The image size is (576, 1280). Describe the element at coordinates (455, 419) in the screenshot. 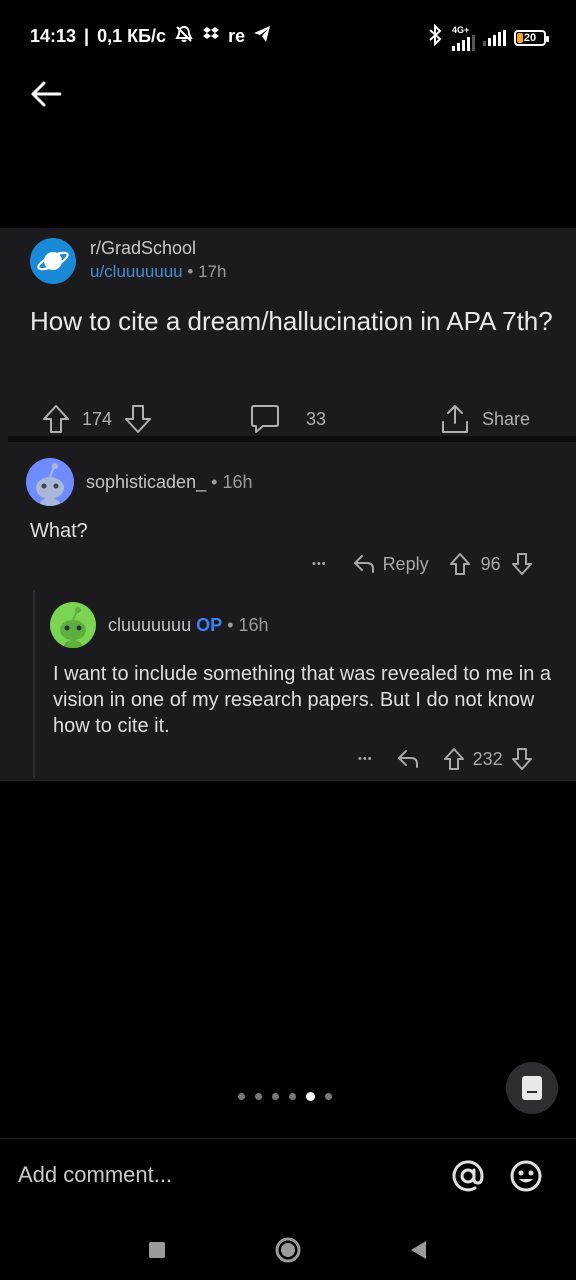

I see `share-icon` at that location.